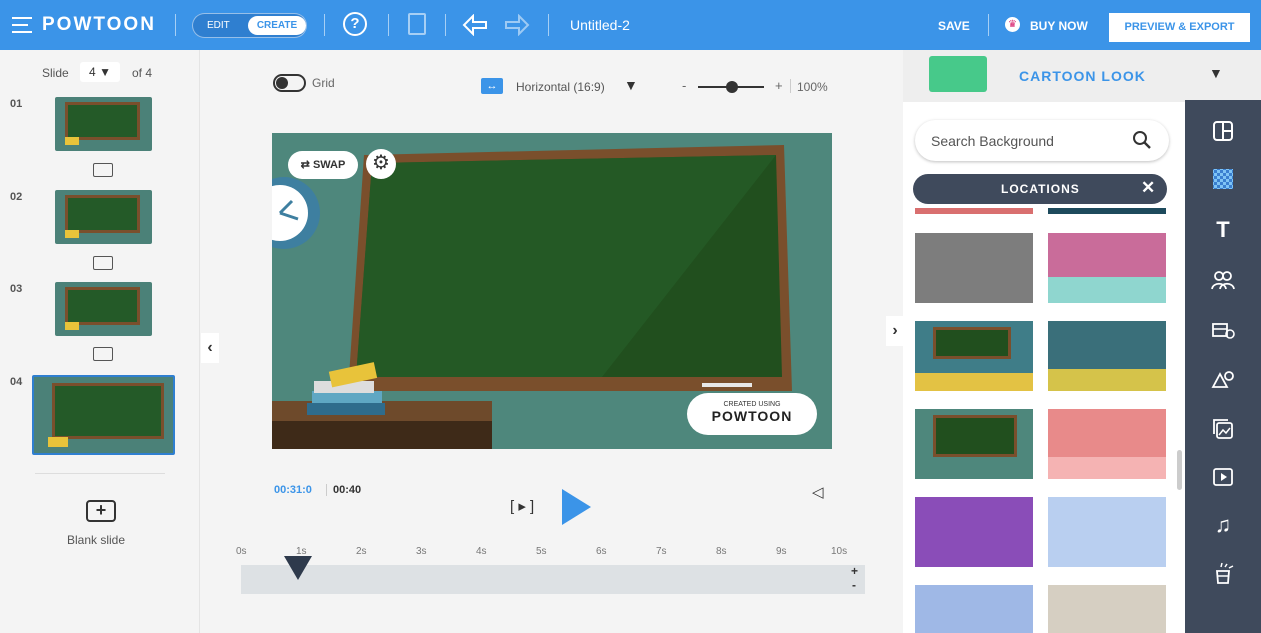  Describe the element at coordinates (16, 104) in the screenshot. I see `slide-number: 01` at that location.